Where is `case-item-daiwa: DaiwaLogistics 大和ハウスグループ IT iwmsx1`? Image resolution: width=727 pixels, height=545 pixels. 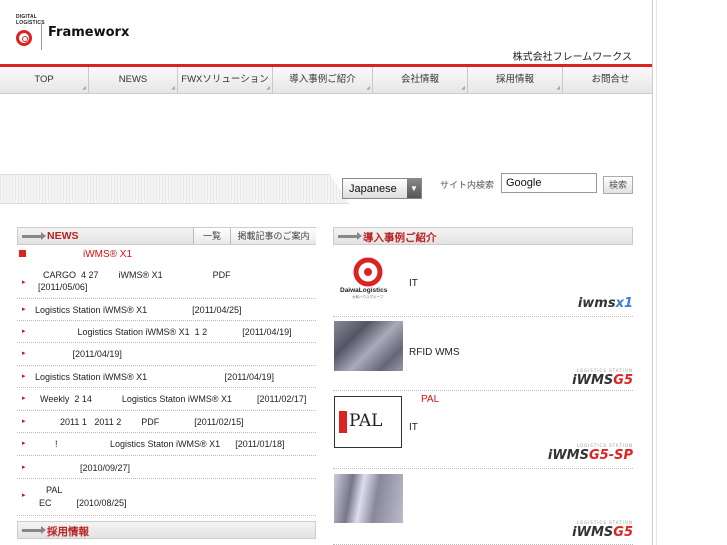
case-item-daiwa: DaiwaLogistics 大和ハウスグループ IT iwmsx1 is located at coordinates (483, 282).